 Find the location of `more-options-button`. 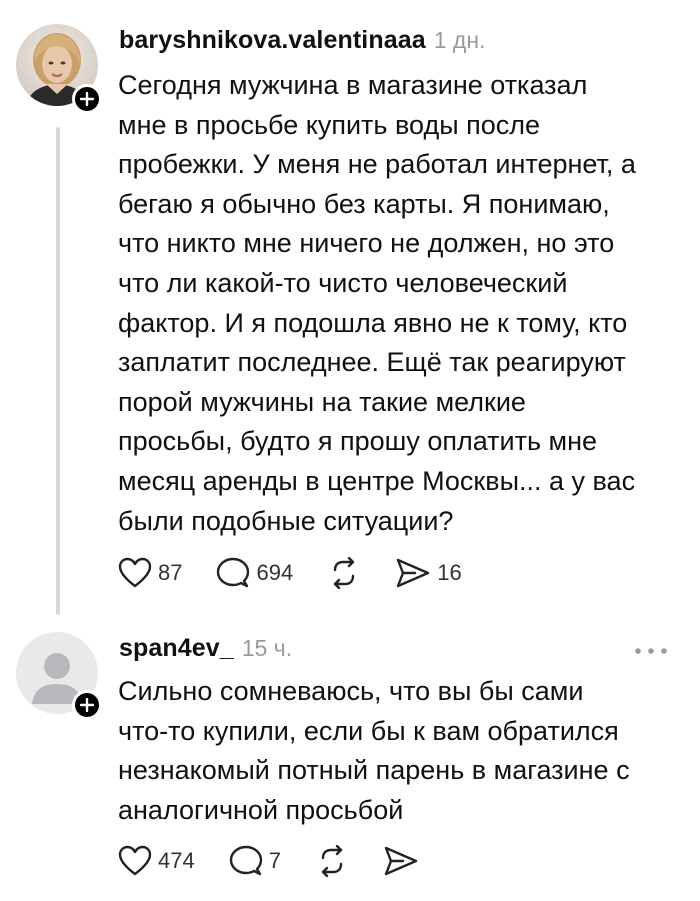

more-options-button is located at coordinates (651, 651).